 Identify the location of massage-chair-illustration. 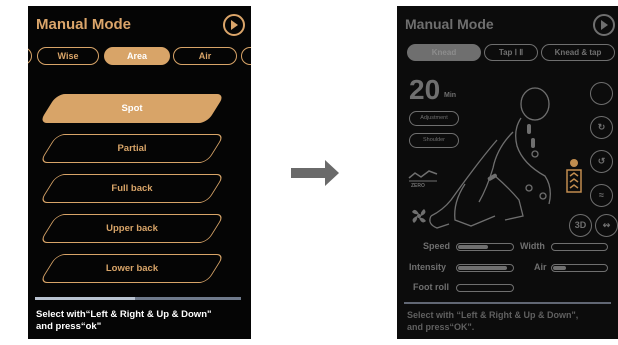
(490, 158).